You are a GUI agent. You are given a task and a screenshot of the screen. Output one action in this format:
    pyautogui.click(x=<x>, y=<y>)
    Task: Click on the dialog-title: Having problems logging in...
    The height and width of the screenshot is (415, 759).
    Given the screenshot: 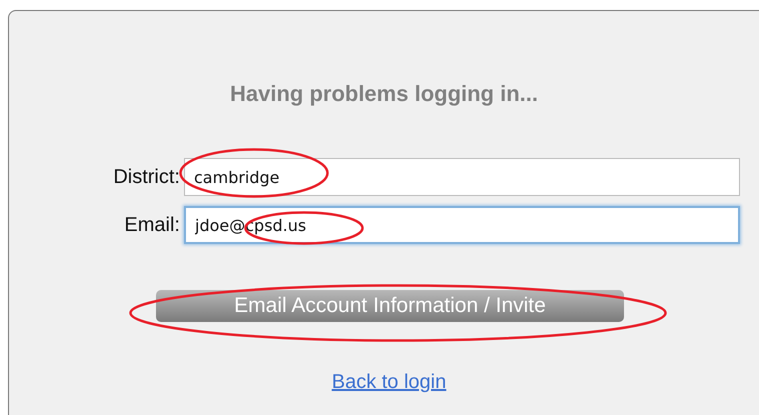 What is the action you would take?
    pyautogui.click(x=383, y=94)
    